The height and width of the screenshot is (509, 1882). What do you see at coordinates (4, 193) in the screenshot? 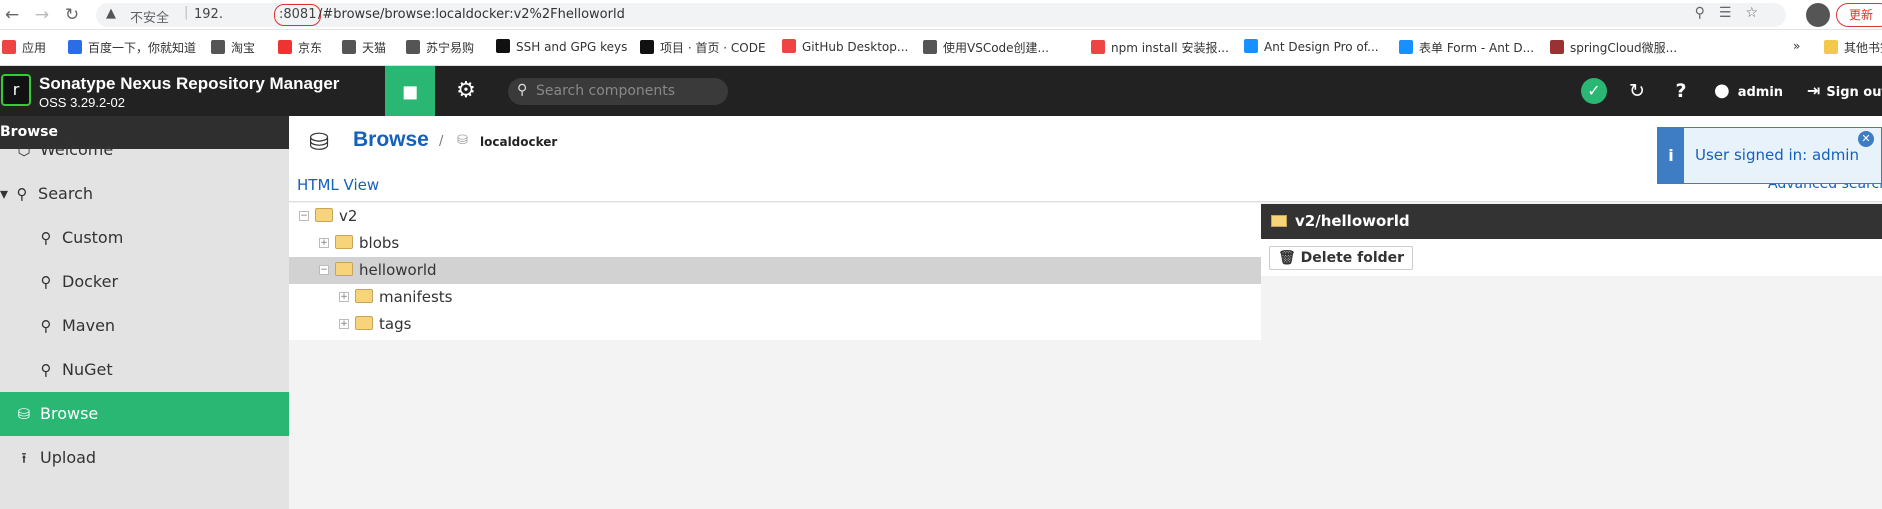
I see `chevron-down-icon: ▾` at bounding box center [4, 193].